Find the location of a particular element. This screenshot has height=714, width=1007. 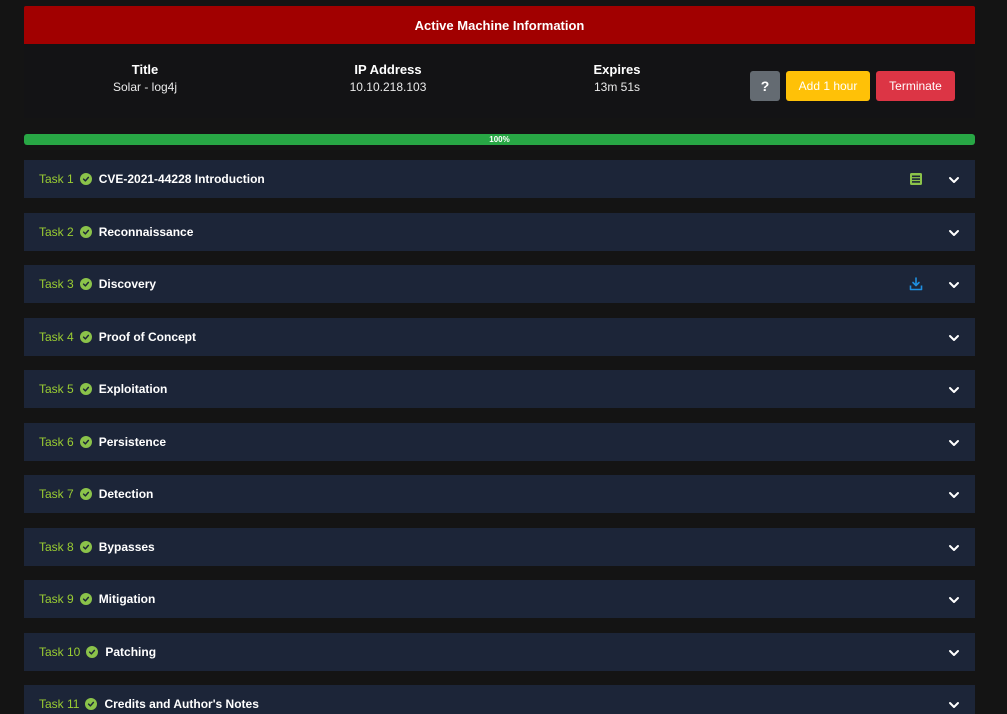

task-title: Persistence is located at coordinates (132, 442).